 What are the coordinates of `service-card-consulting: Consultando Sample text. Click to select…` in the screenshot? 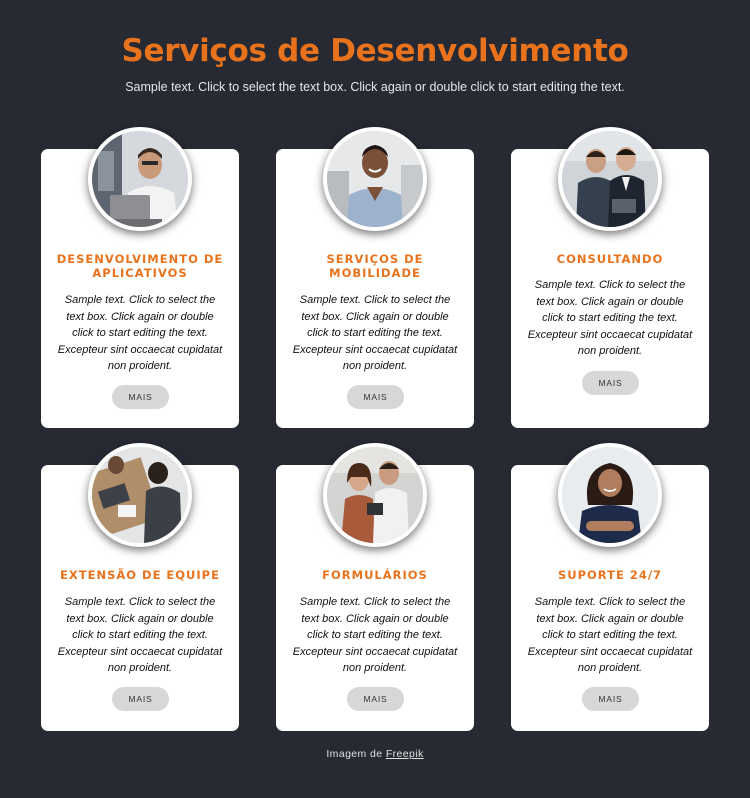 It's located at (610, 277).